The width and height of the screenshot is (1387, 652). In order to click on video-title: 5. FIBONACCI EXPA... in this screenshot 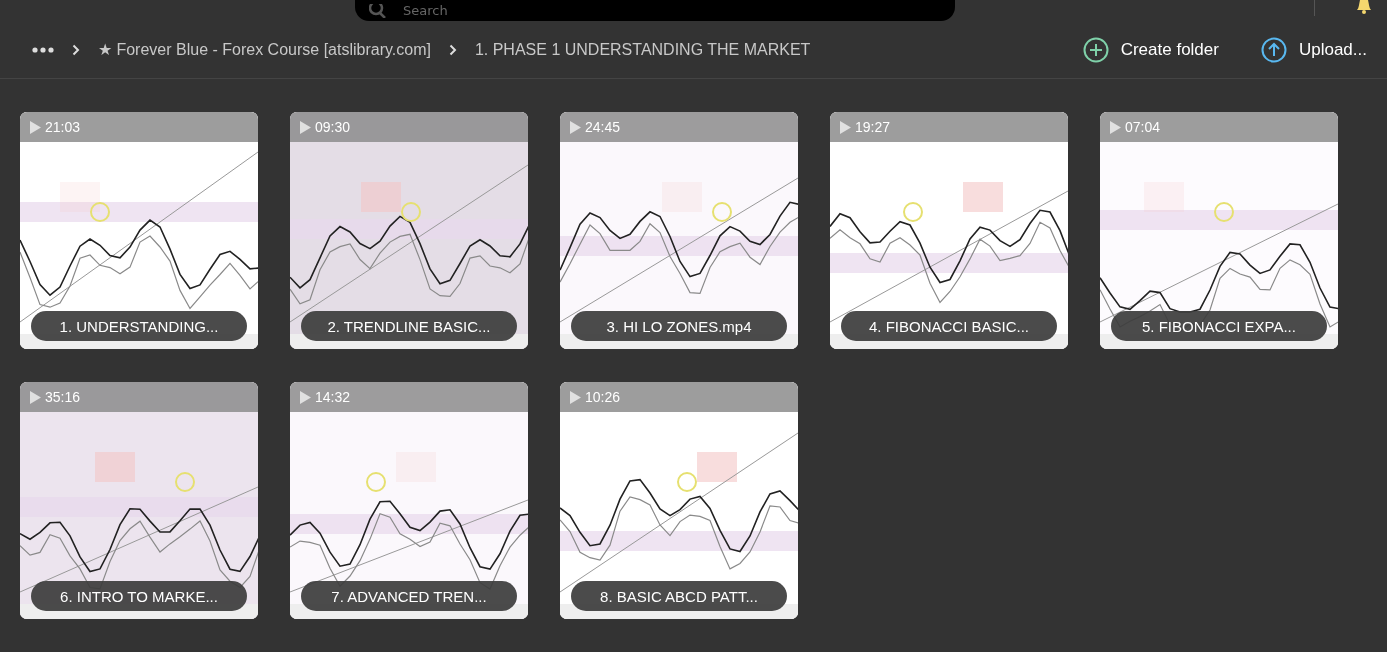, I will do `click(1219, 326)`.